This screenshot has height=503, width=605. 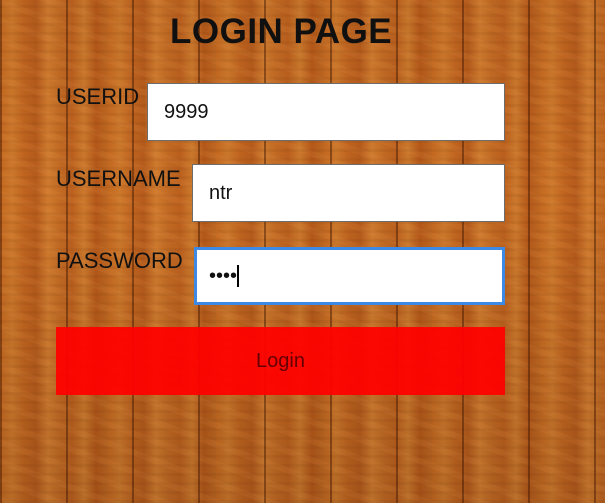 I want to click on page-title: LOGIN PAGE, so click(x=281, y=31).